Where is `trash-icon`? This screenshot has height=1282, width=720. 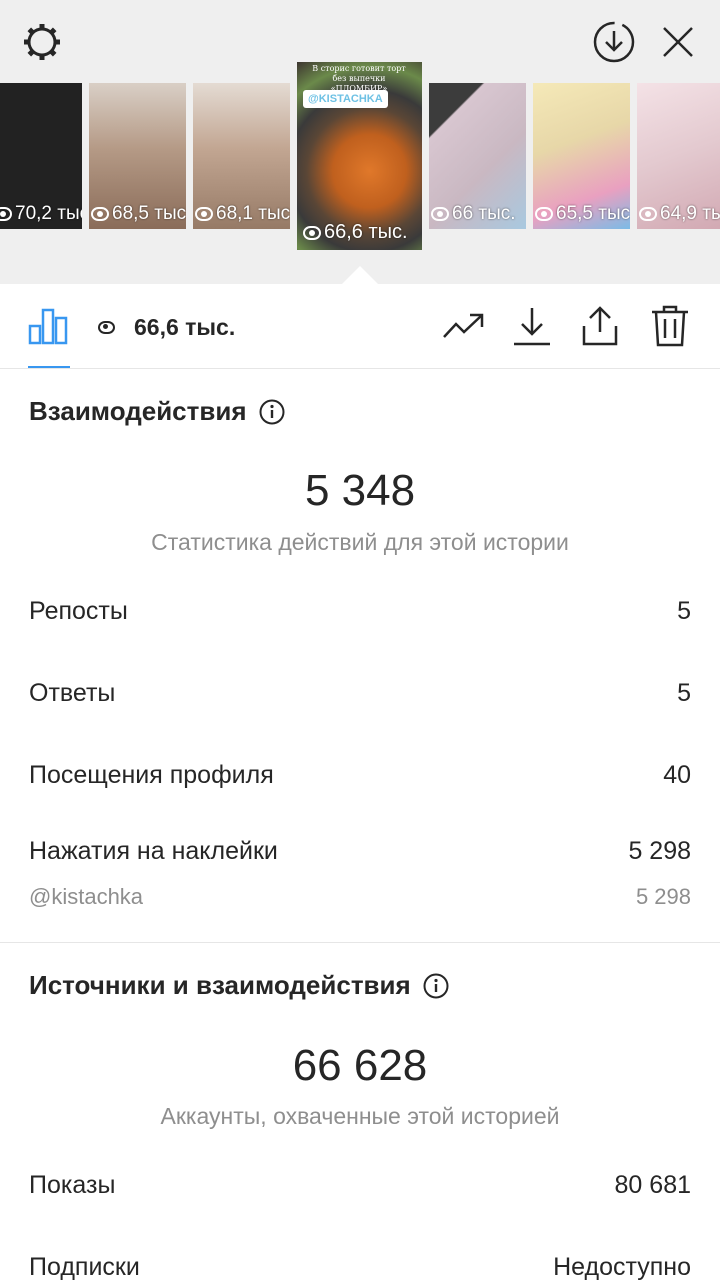 trash-icon is located at coordinates (670, 326).